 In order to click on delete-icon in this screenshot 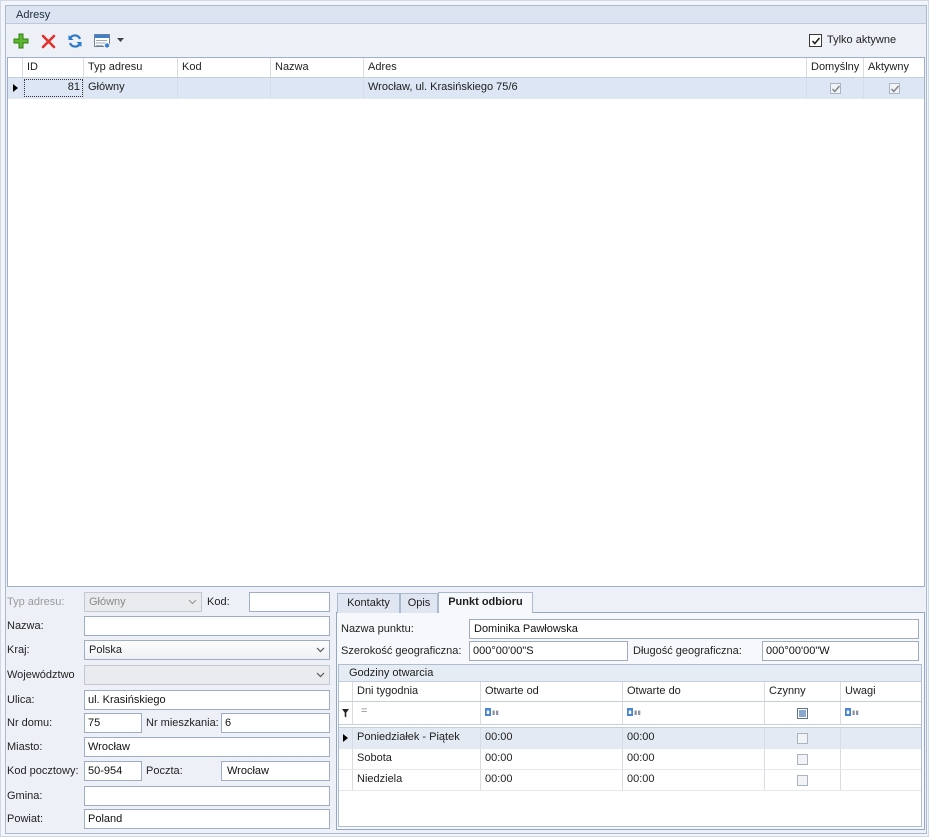, I will do `click(48, 41)`.